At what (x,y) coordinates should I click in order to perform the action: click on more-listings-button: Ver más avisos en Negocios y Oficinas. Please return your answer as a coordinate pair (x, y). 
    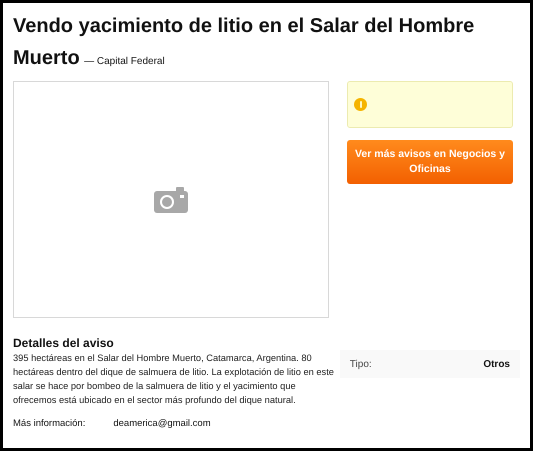
    Looking at the image, I should click on (430, 162).